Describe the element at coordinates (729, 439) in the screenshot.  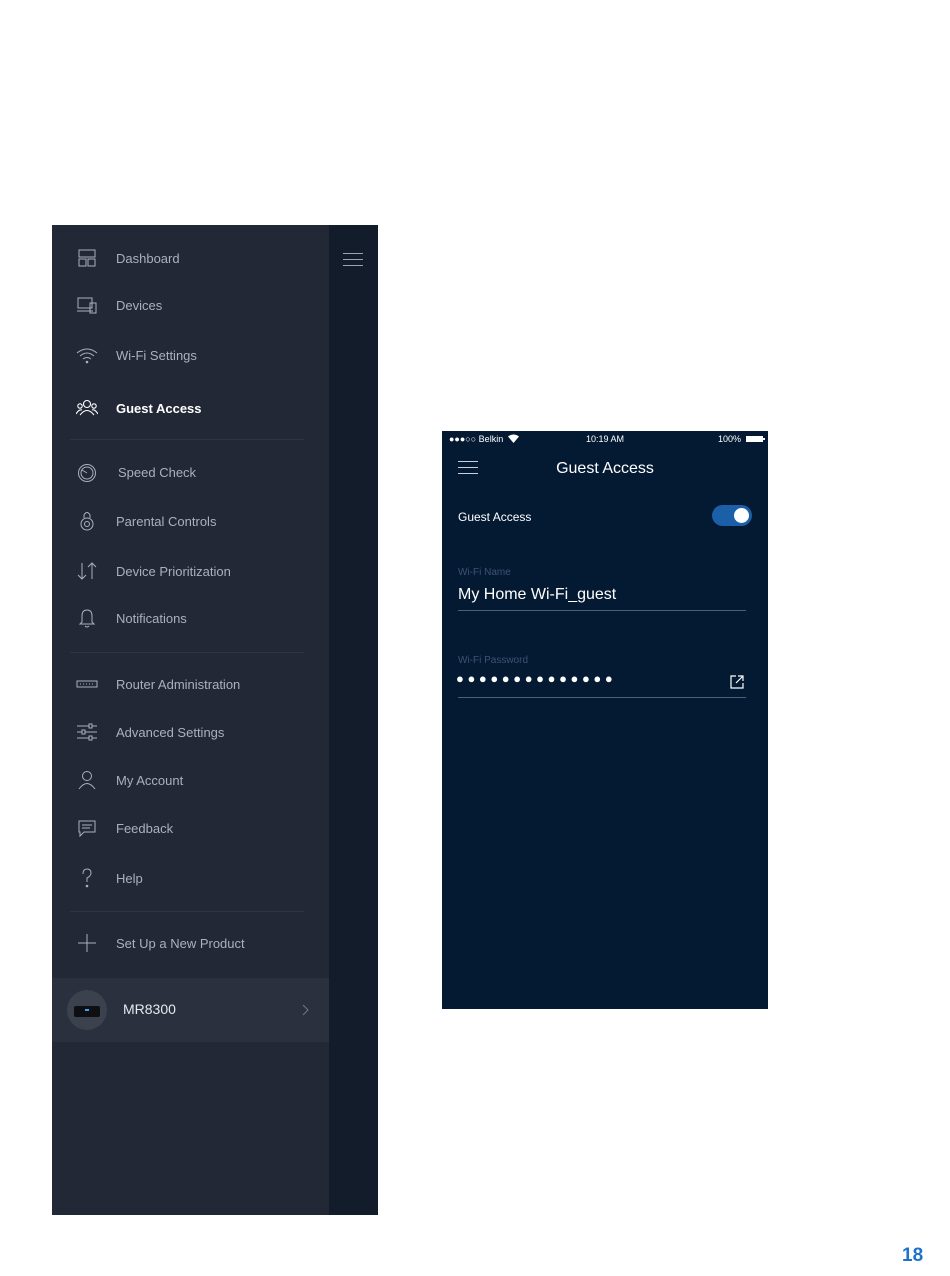
I see `battery-percentage: 100%` at that location.